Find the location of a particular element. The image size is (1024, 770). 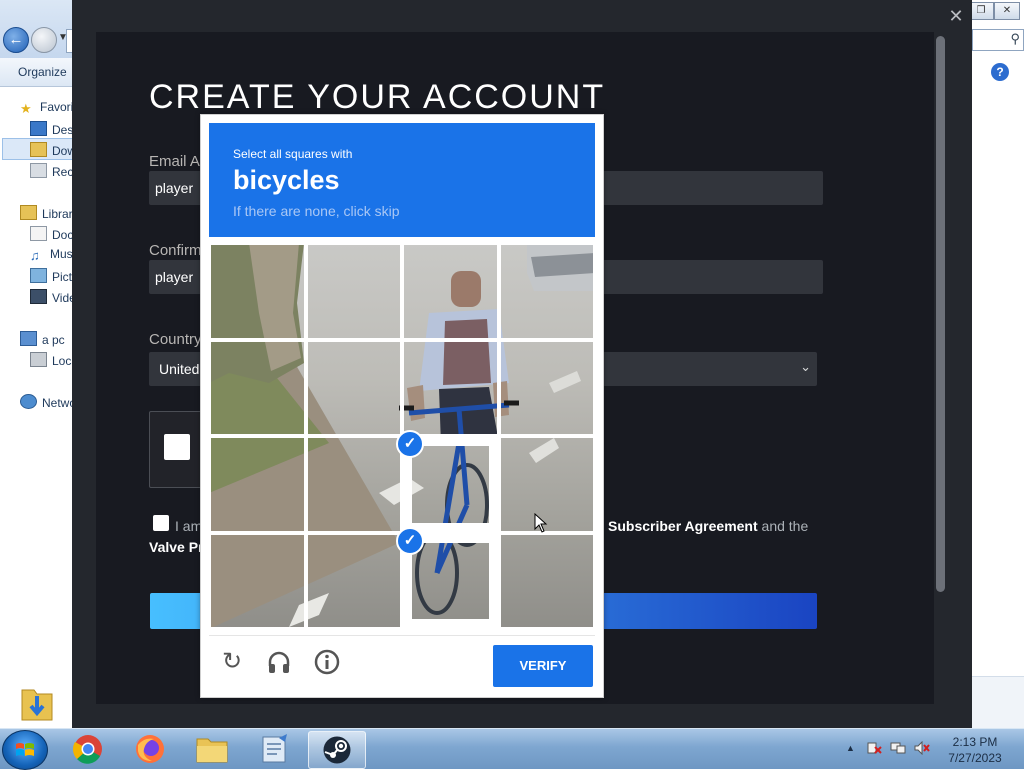

recent-icon is located at coordinates (38, 170).